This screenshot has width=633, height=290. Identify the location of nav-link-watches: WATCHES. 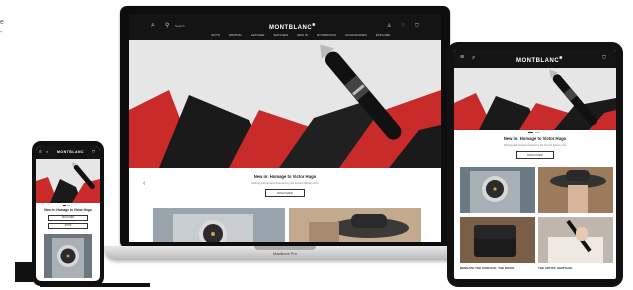
(280, 35).